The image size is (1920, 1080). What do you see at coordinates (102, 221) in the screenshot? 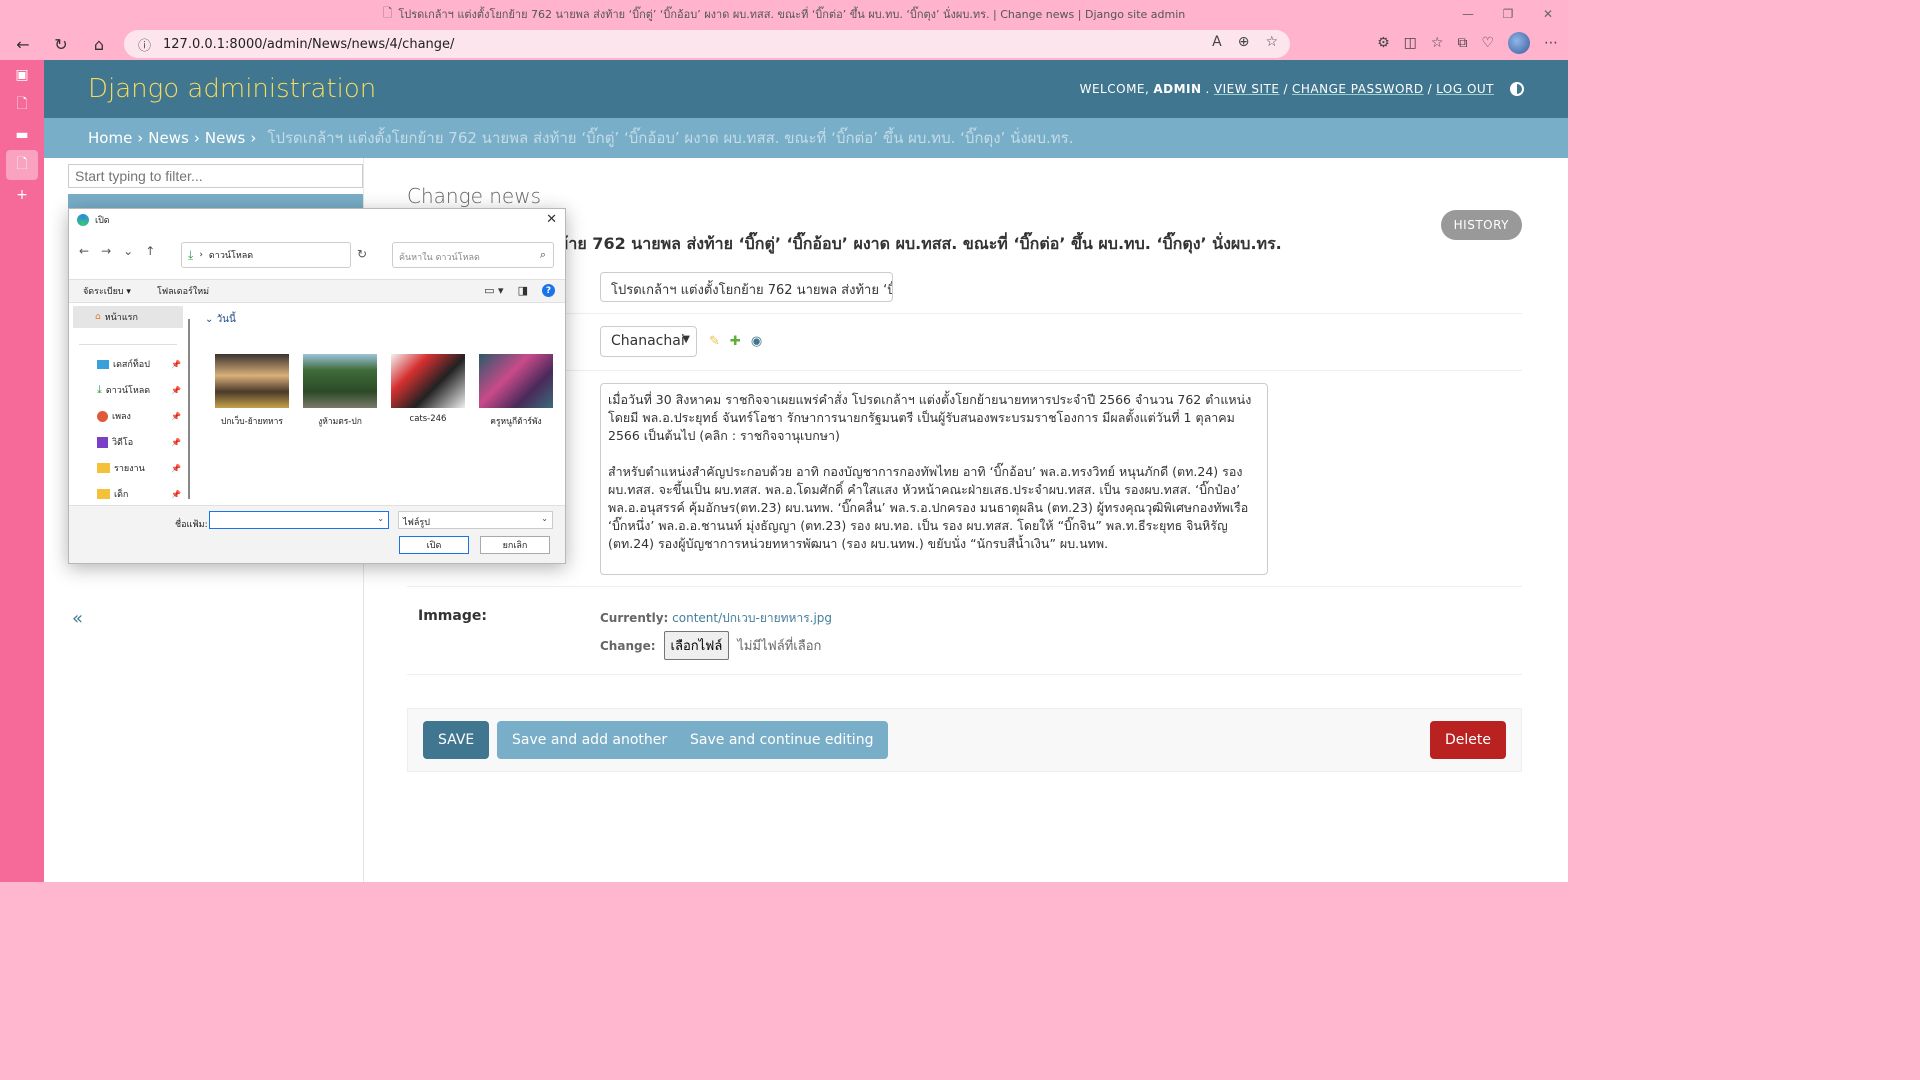
I see `dialog-title: เปิด` at bounding box center [102, 221].